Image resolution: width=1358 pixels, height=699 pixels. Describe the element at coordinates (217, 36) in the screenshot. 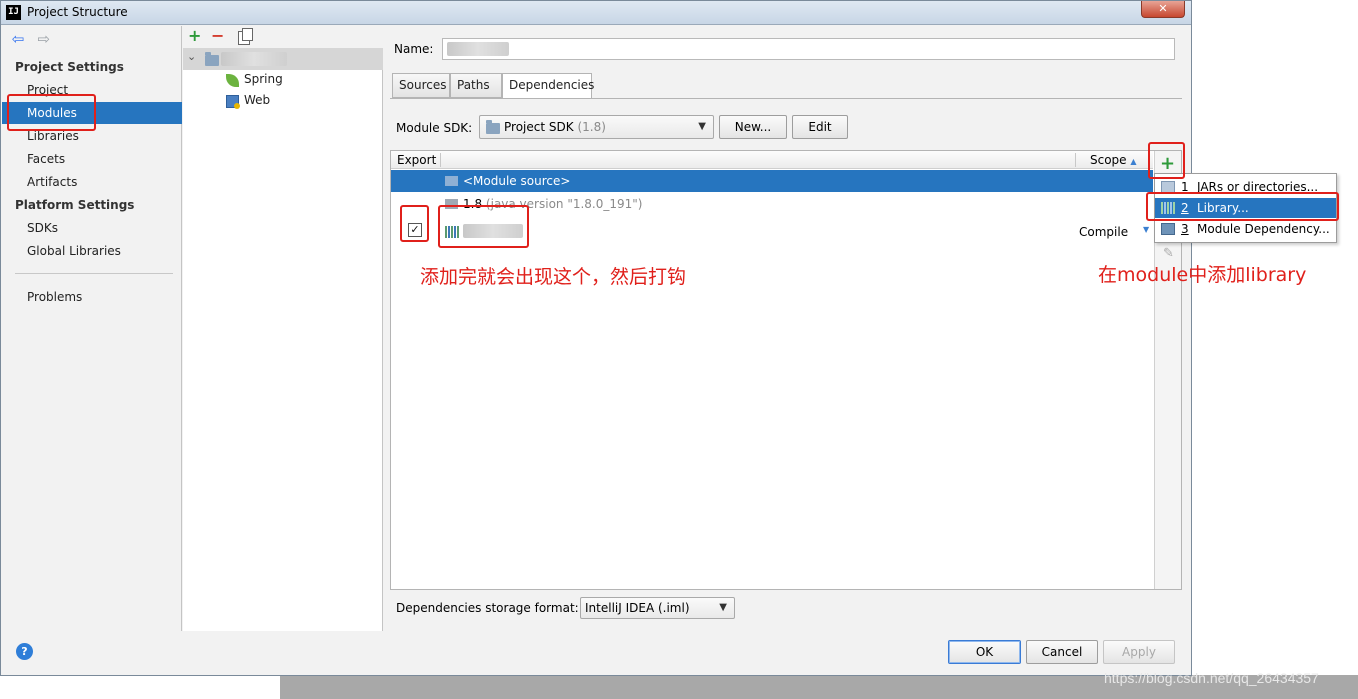

I see `remove-icon: −` at that location.